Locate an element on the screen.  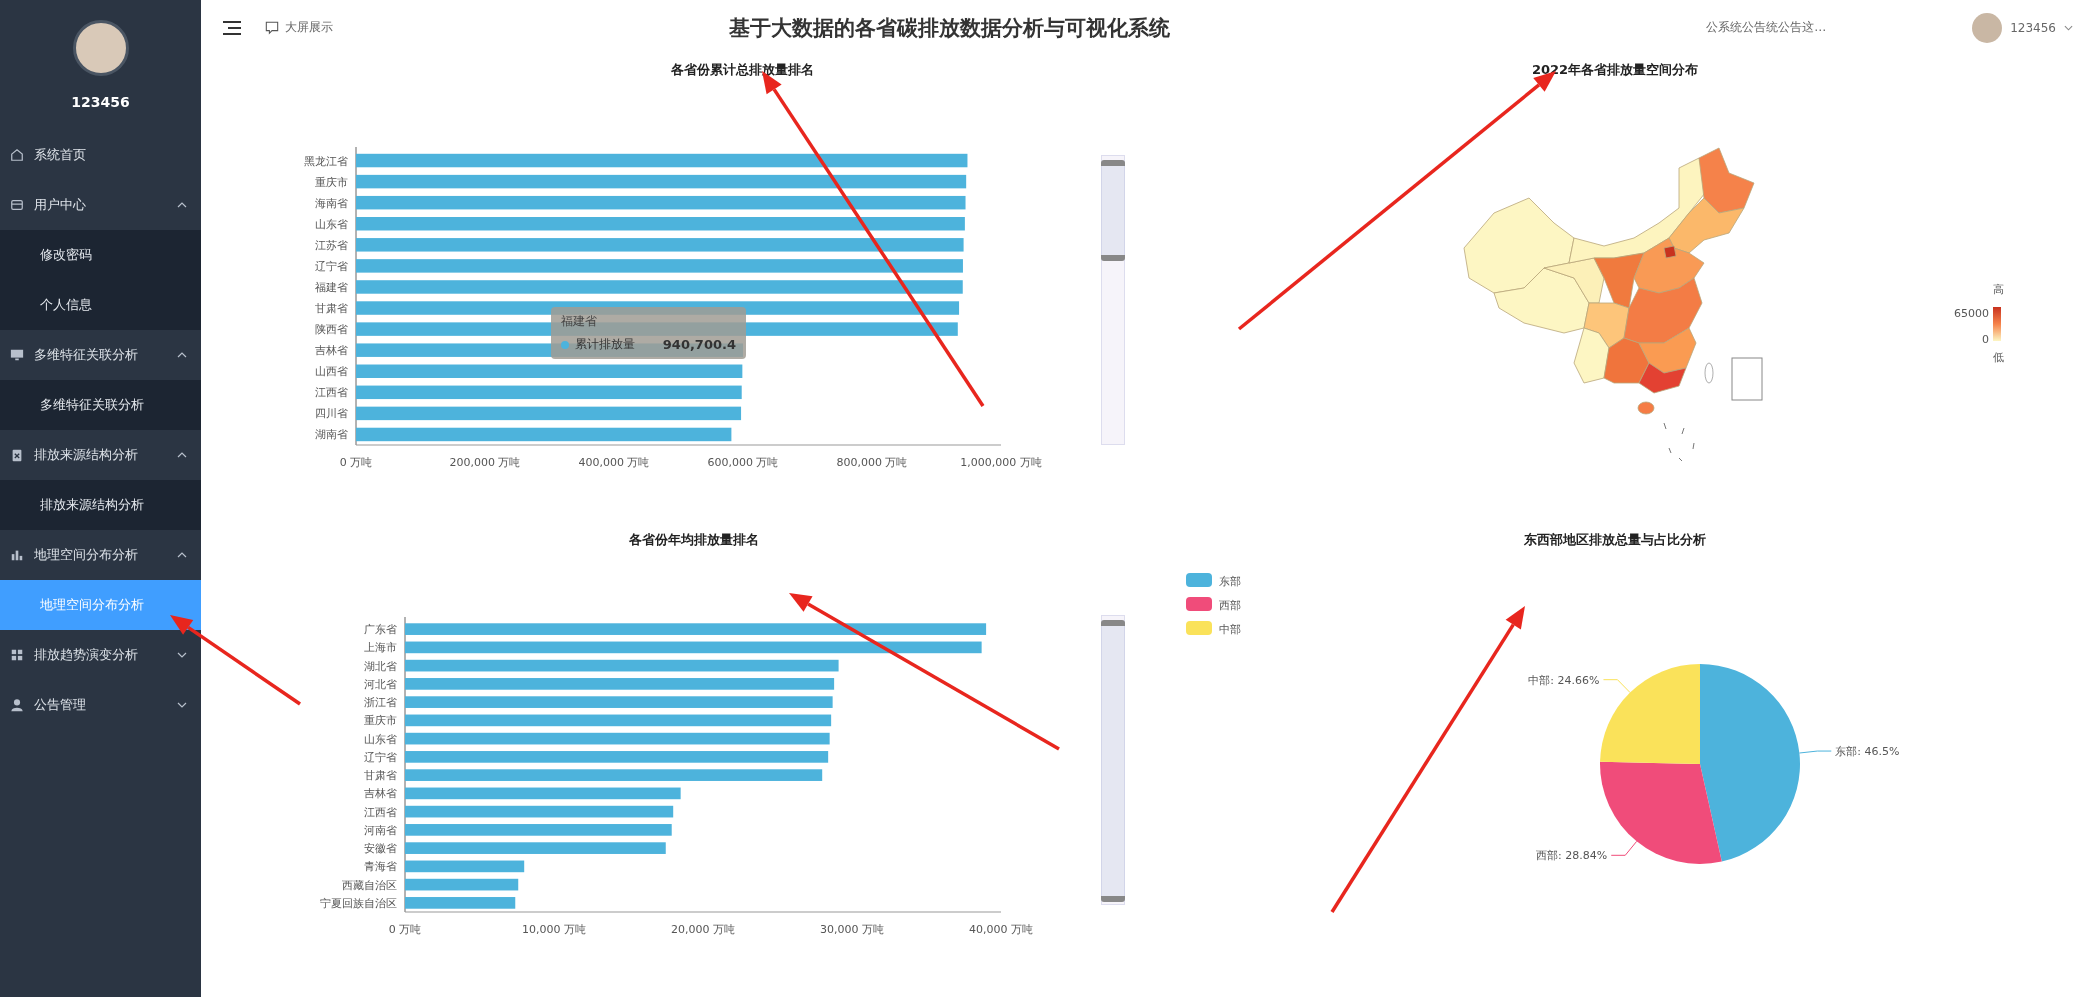
data-label: 西部: 28.84% is located at coordinates (1572, 856).